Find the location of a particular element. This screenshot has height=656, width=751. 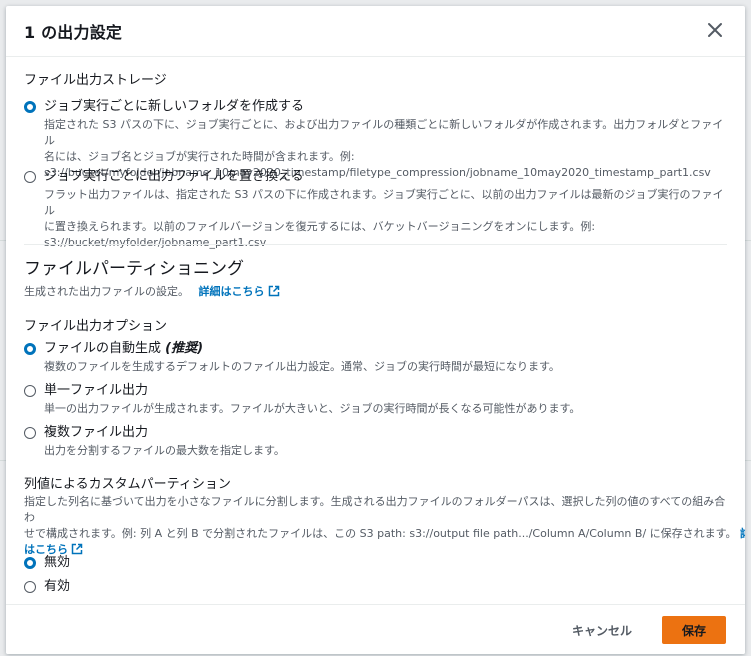

radio-description: 出力を分割するファイルの最大数を指定します。 is located at coordinates (164, 450).